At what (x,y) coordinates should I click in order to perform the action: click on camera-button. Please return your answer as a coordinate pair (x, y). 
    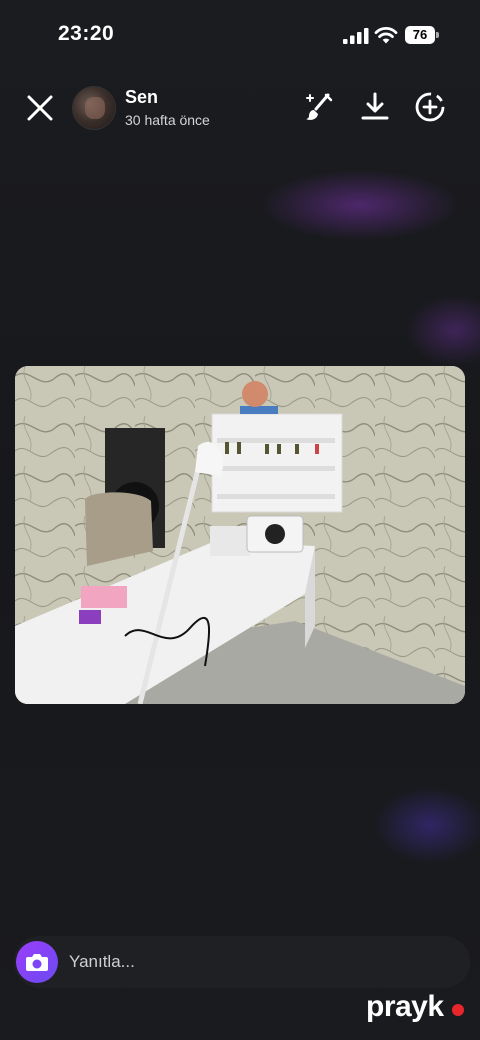
    Looking at the image, I should click on (37, 962).